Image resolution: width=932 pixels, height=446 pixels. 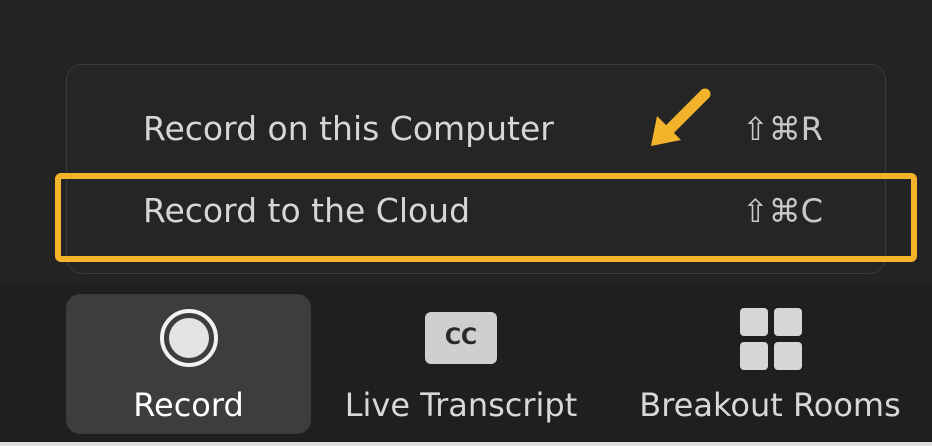 I want to click on menu-item-label: Record to the Cloud, so click(x=307, y=210).